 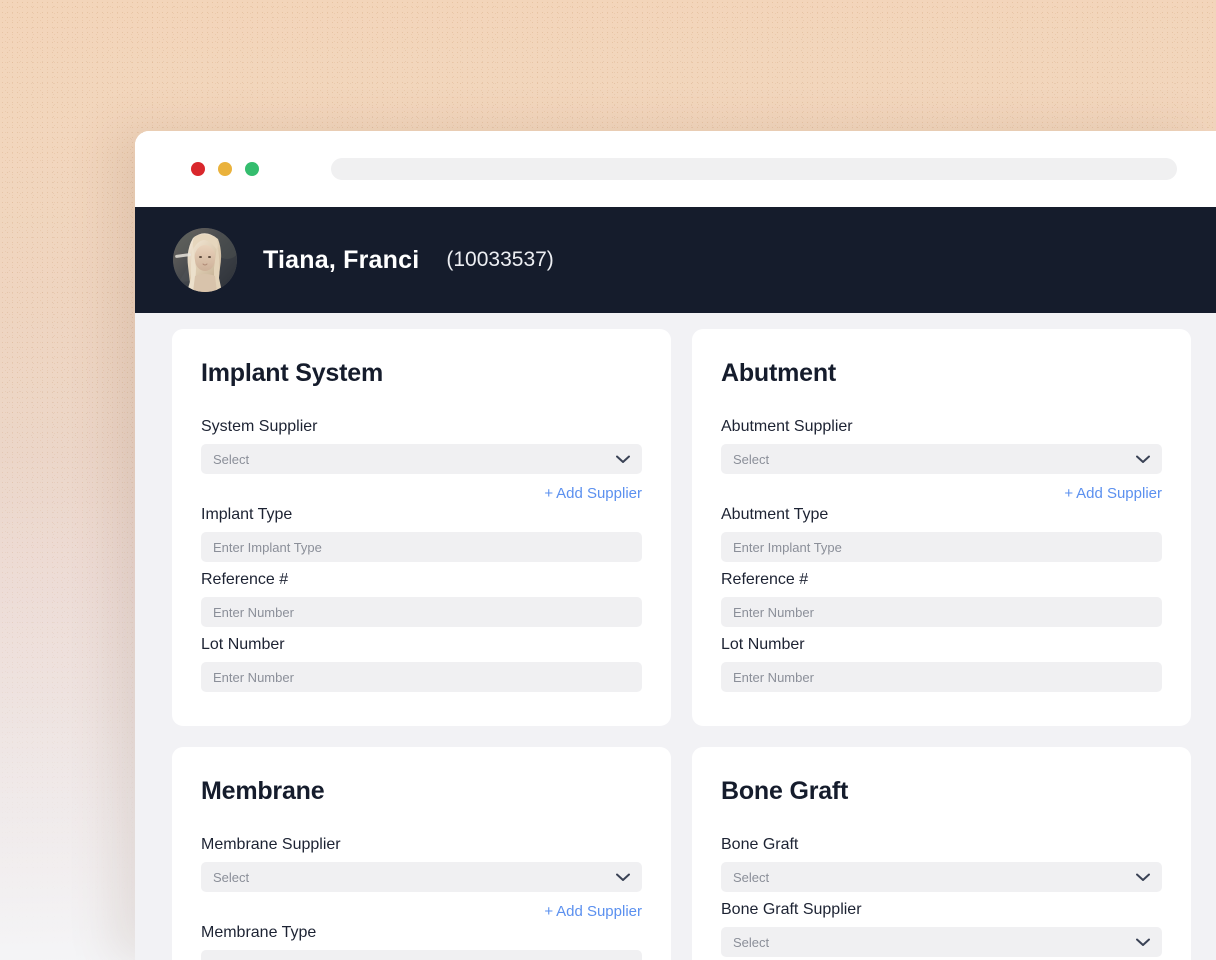 What do you see at coordinates (292, 373) in the screenshot?
I see `card-title: Implant System` at bounding box center [292, 373].